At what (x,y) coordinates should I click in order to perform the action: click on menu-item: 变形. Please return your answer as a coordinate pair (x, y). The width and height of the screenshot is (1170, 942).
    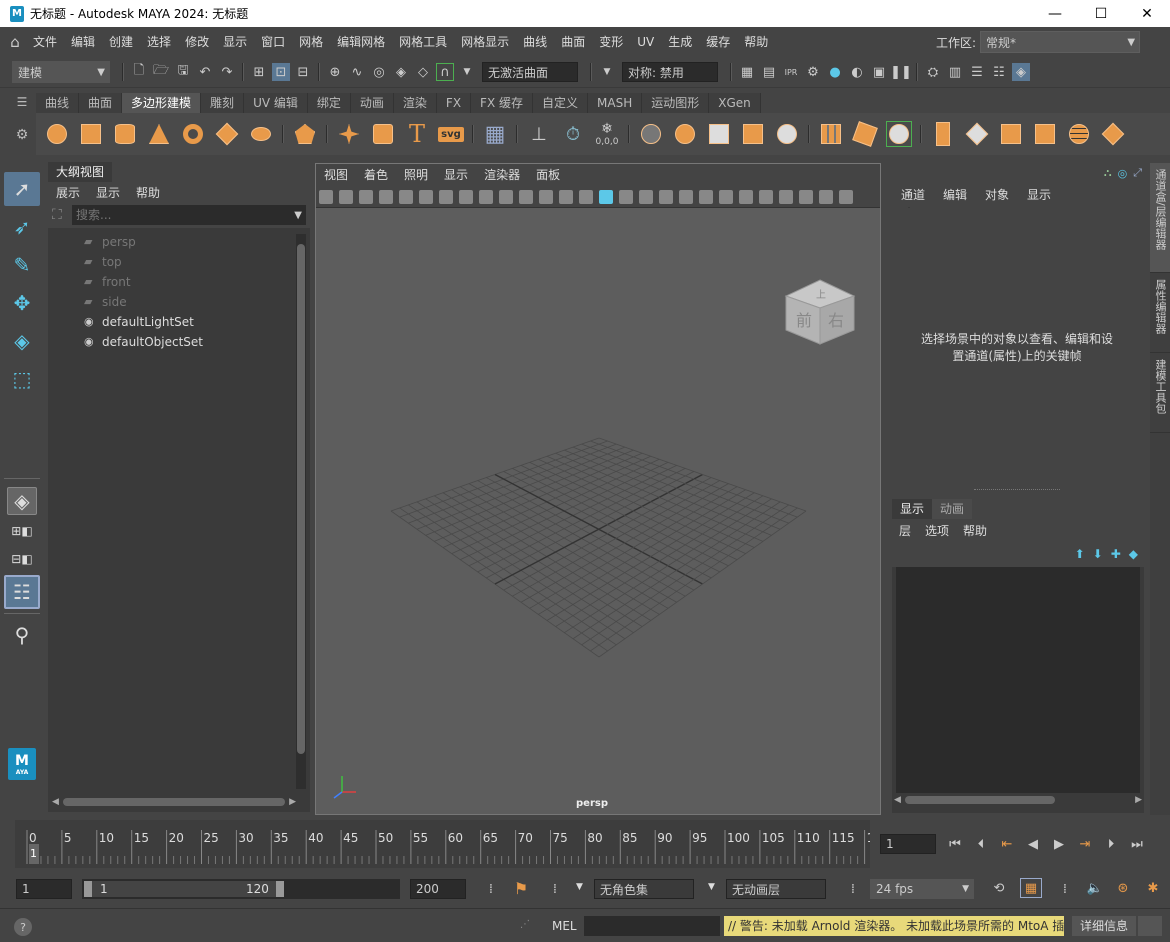
    Looking at the image, I should click on (611, 42).